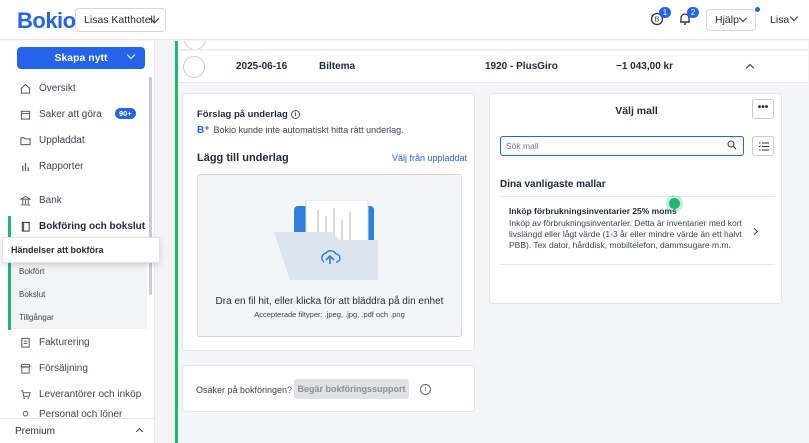 This screenshot has height=443, width=809. I want to click on coin-notification-button: B 1, so click(660, 16).